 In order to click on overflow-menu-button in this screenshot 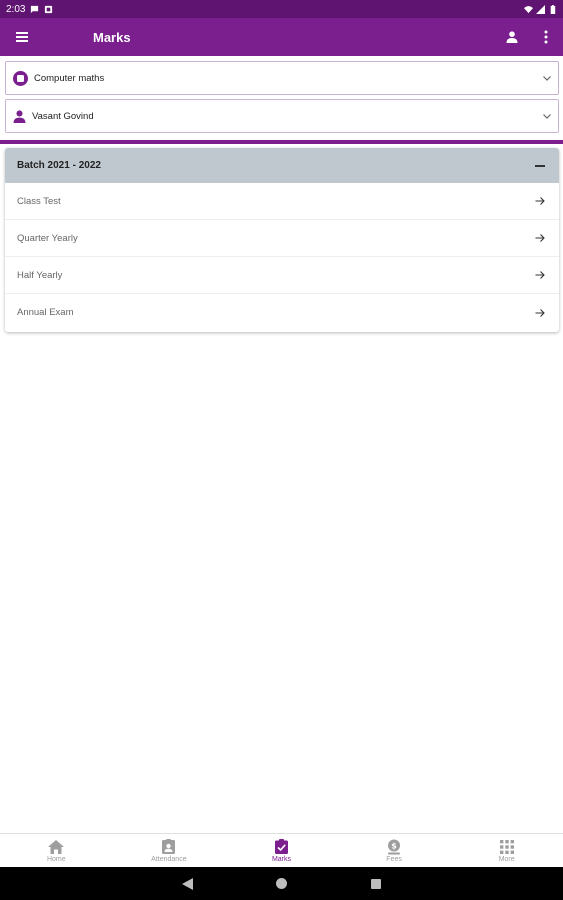, I will do `click(546, 37)`.